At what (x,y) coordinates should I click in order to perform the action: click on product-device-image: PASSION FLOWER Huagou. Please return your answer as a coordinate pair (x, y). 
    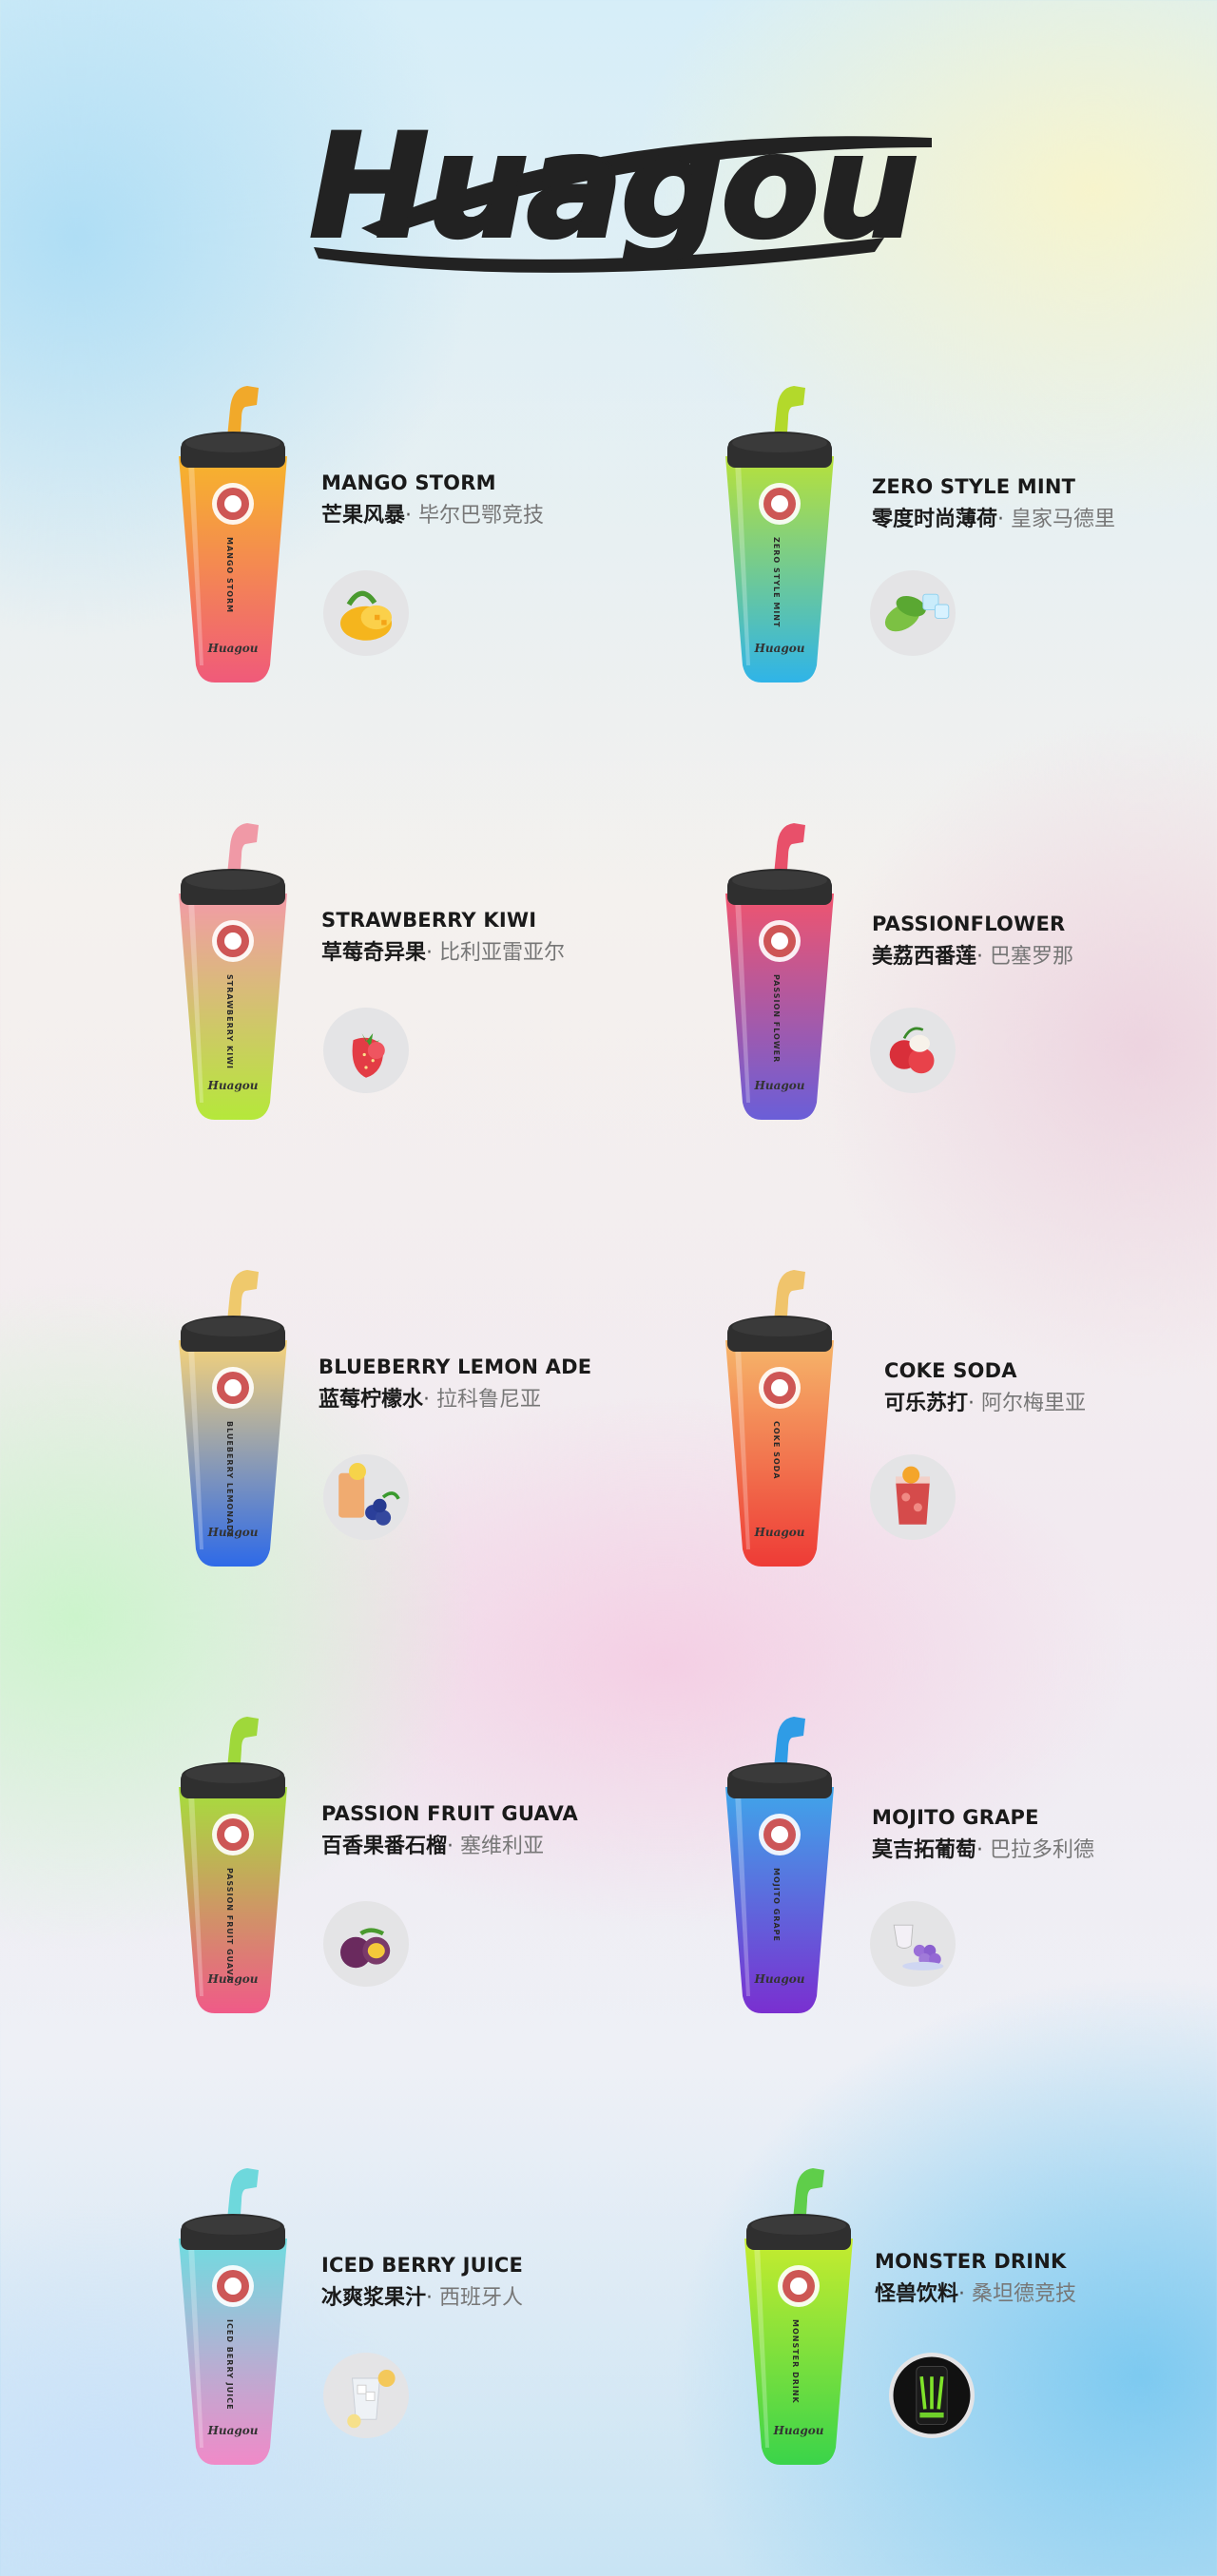
    Looking at the image, I should click on (780, 970).